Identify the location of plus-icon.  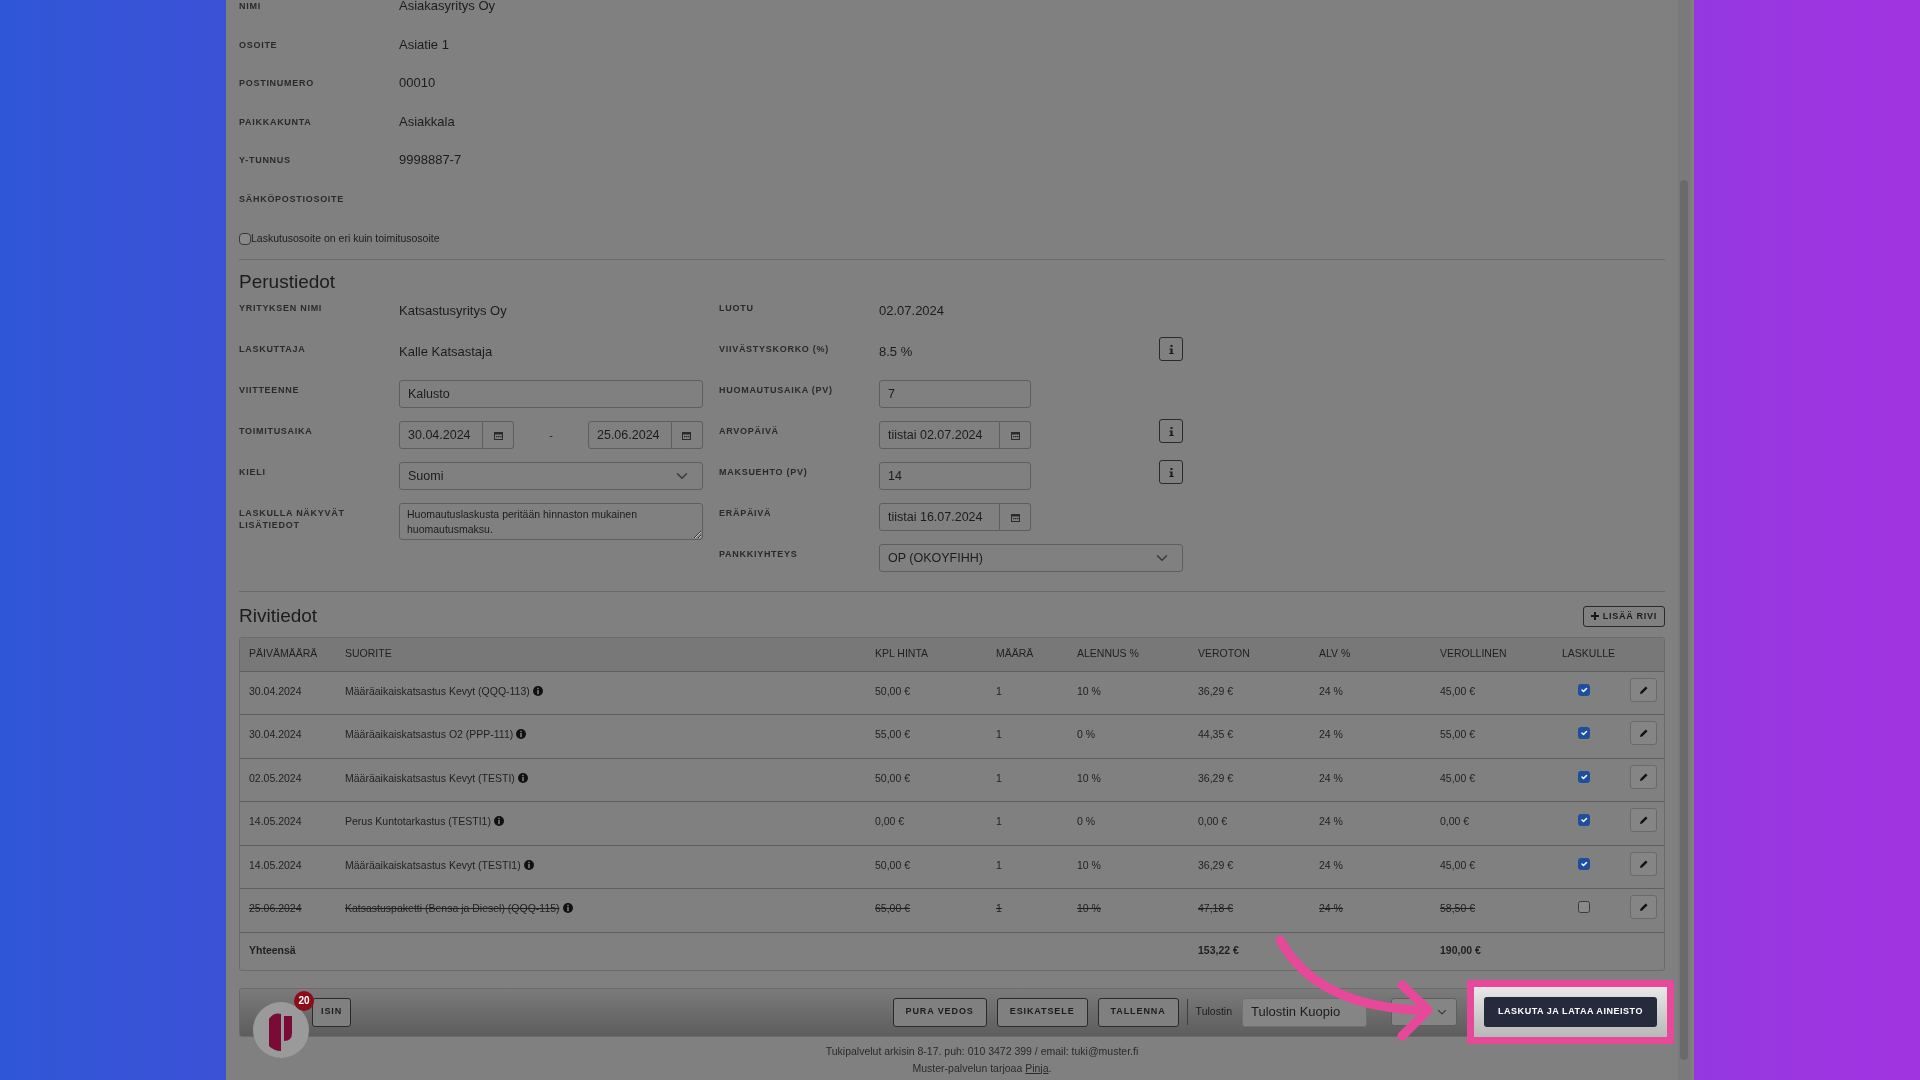
(1594, 616).